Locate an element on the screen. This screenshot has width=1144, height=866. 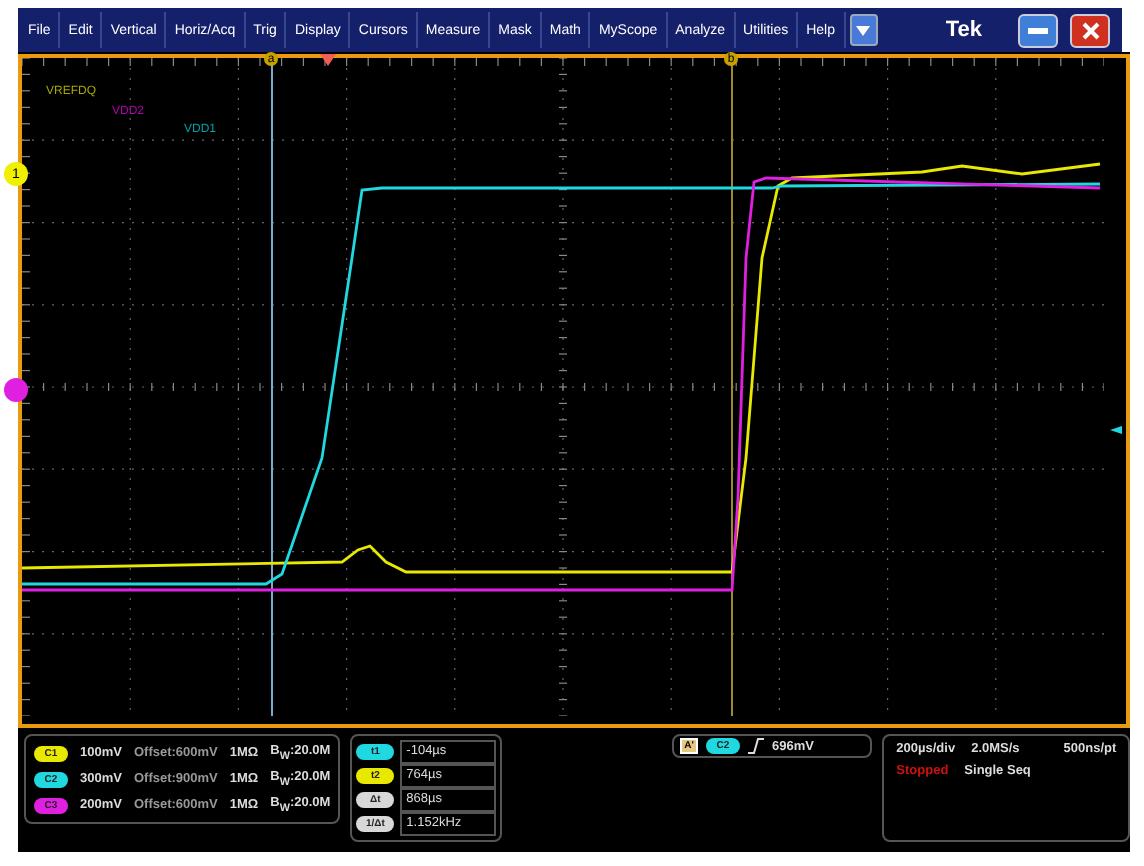
close-button is located at coordinates (1090, 30).